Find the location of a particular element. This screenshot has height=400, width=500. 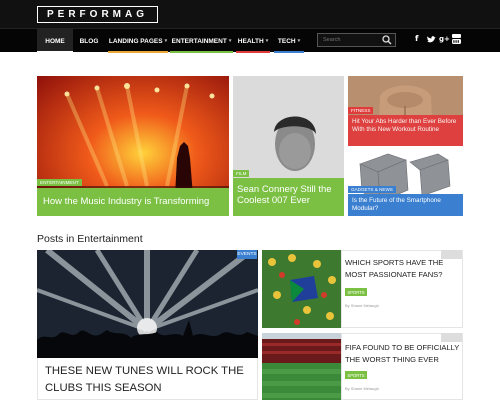

youtube-icon is located at coordinates (456, 39).